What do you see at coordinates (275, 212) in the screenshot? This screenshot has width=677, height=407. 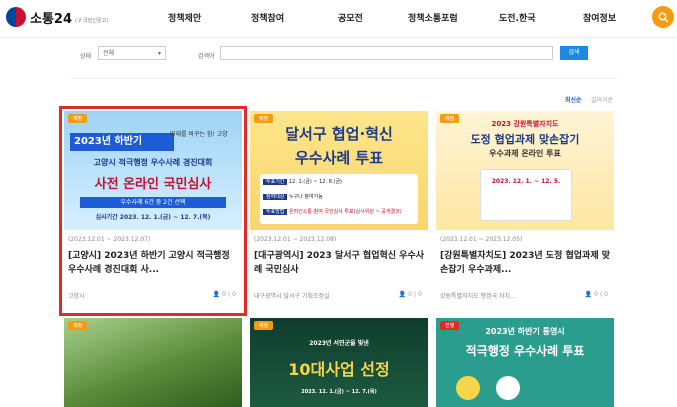 I see `thumb-row-label: 투표방법` at bounding box center [275, 212].